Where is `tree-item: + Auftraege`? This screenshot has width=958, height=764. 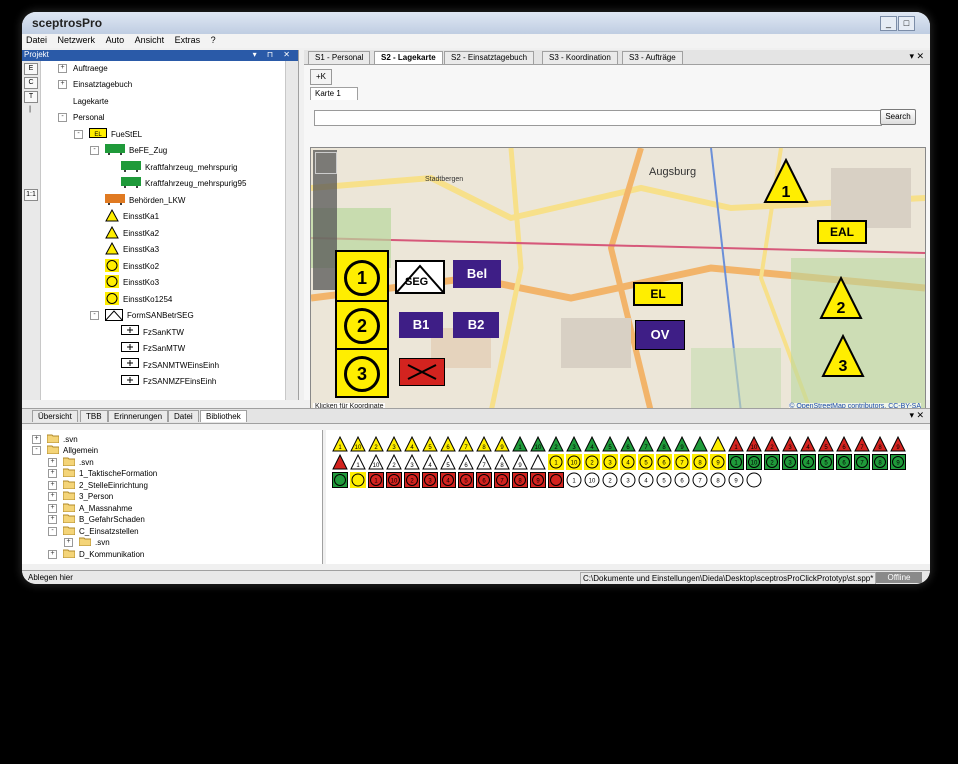 tree-item: + Auftraege is located at coordinates (83, 68).